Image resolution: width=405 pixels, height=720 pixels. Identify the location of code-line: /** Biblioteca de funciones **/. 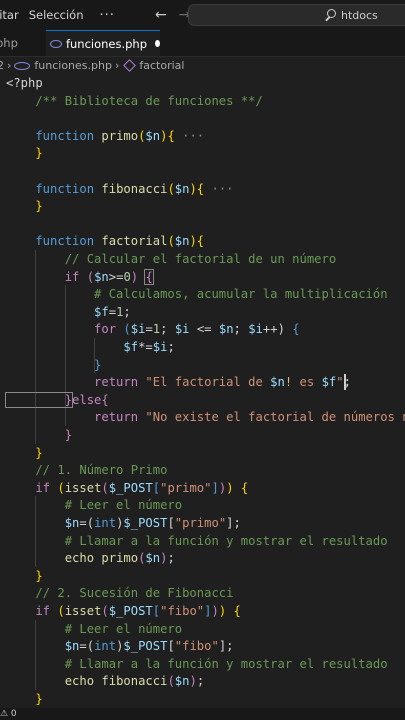
(134, 101).